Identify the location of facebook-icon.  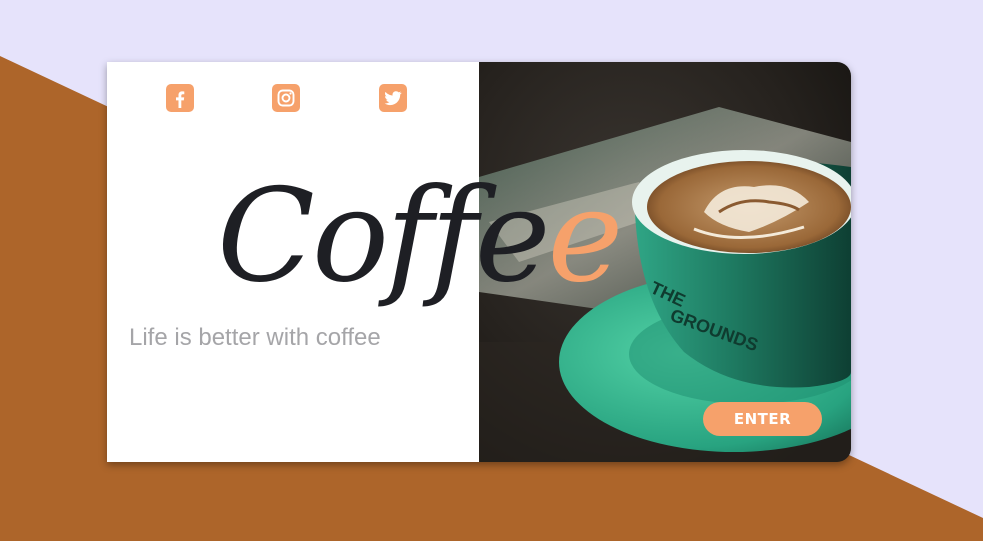
(180, 98).